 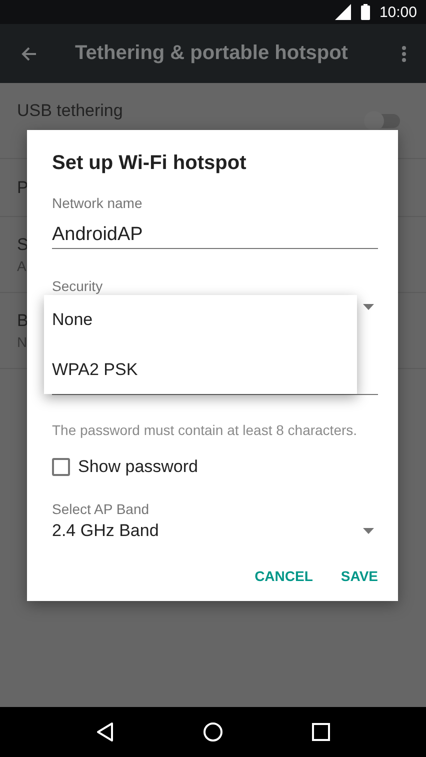 I want to click on menu-option: WPA2 PSK, so click(x=200, y=370).